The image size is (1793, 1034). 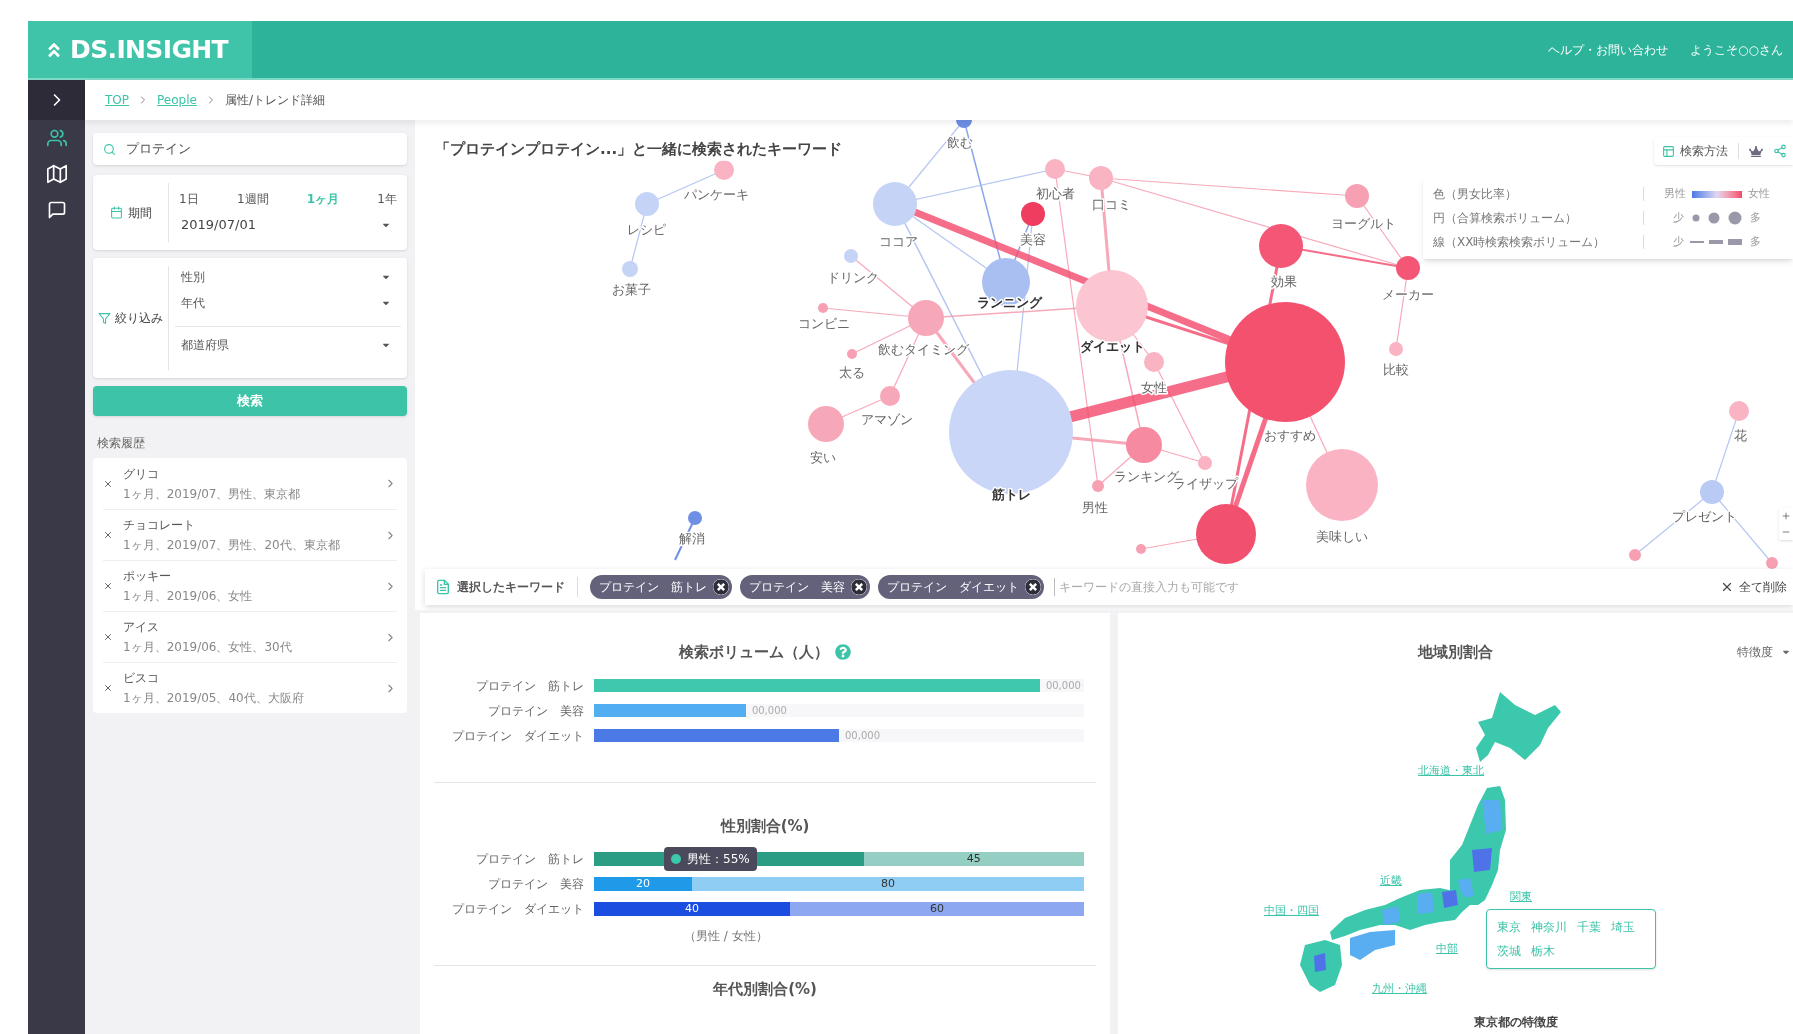 What do you see at coordinates (511, 587) in the screenshot?
I see `keyword-bar-label: 選択したキーワード` at bounding box center [511, 587].